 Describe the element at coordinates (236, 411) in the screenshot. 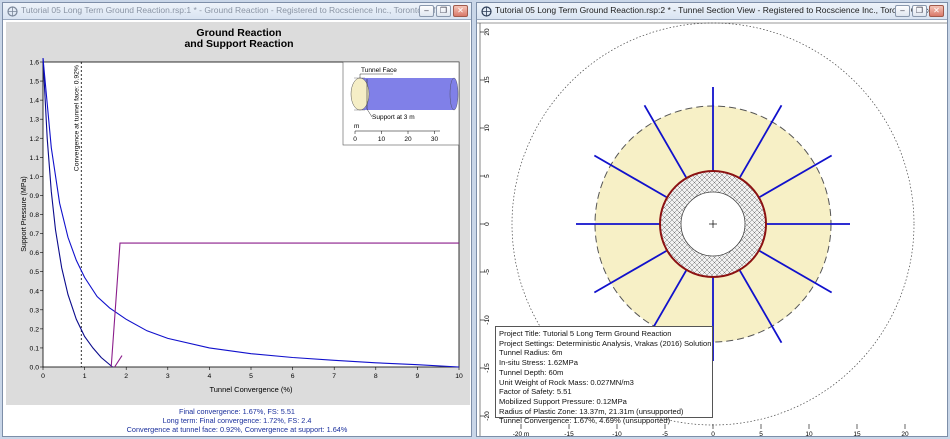

I see `final-convergence-text: Final convergence: 1.67%, FS: 5.51` at that location.